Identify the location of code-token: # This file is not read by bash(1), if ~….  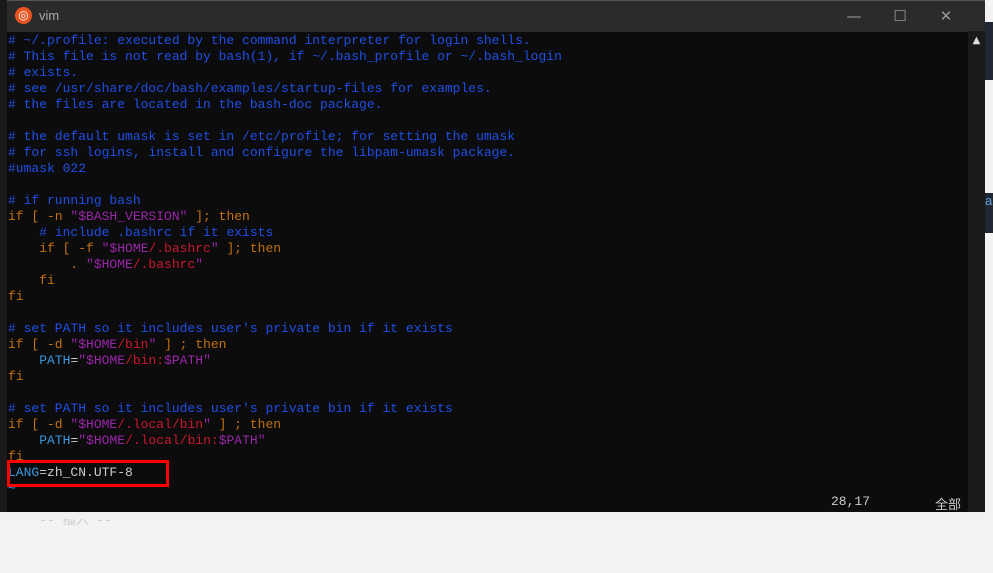
(285, 56).